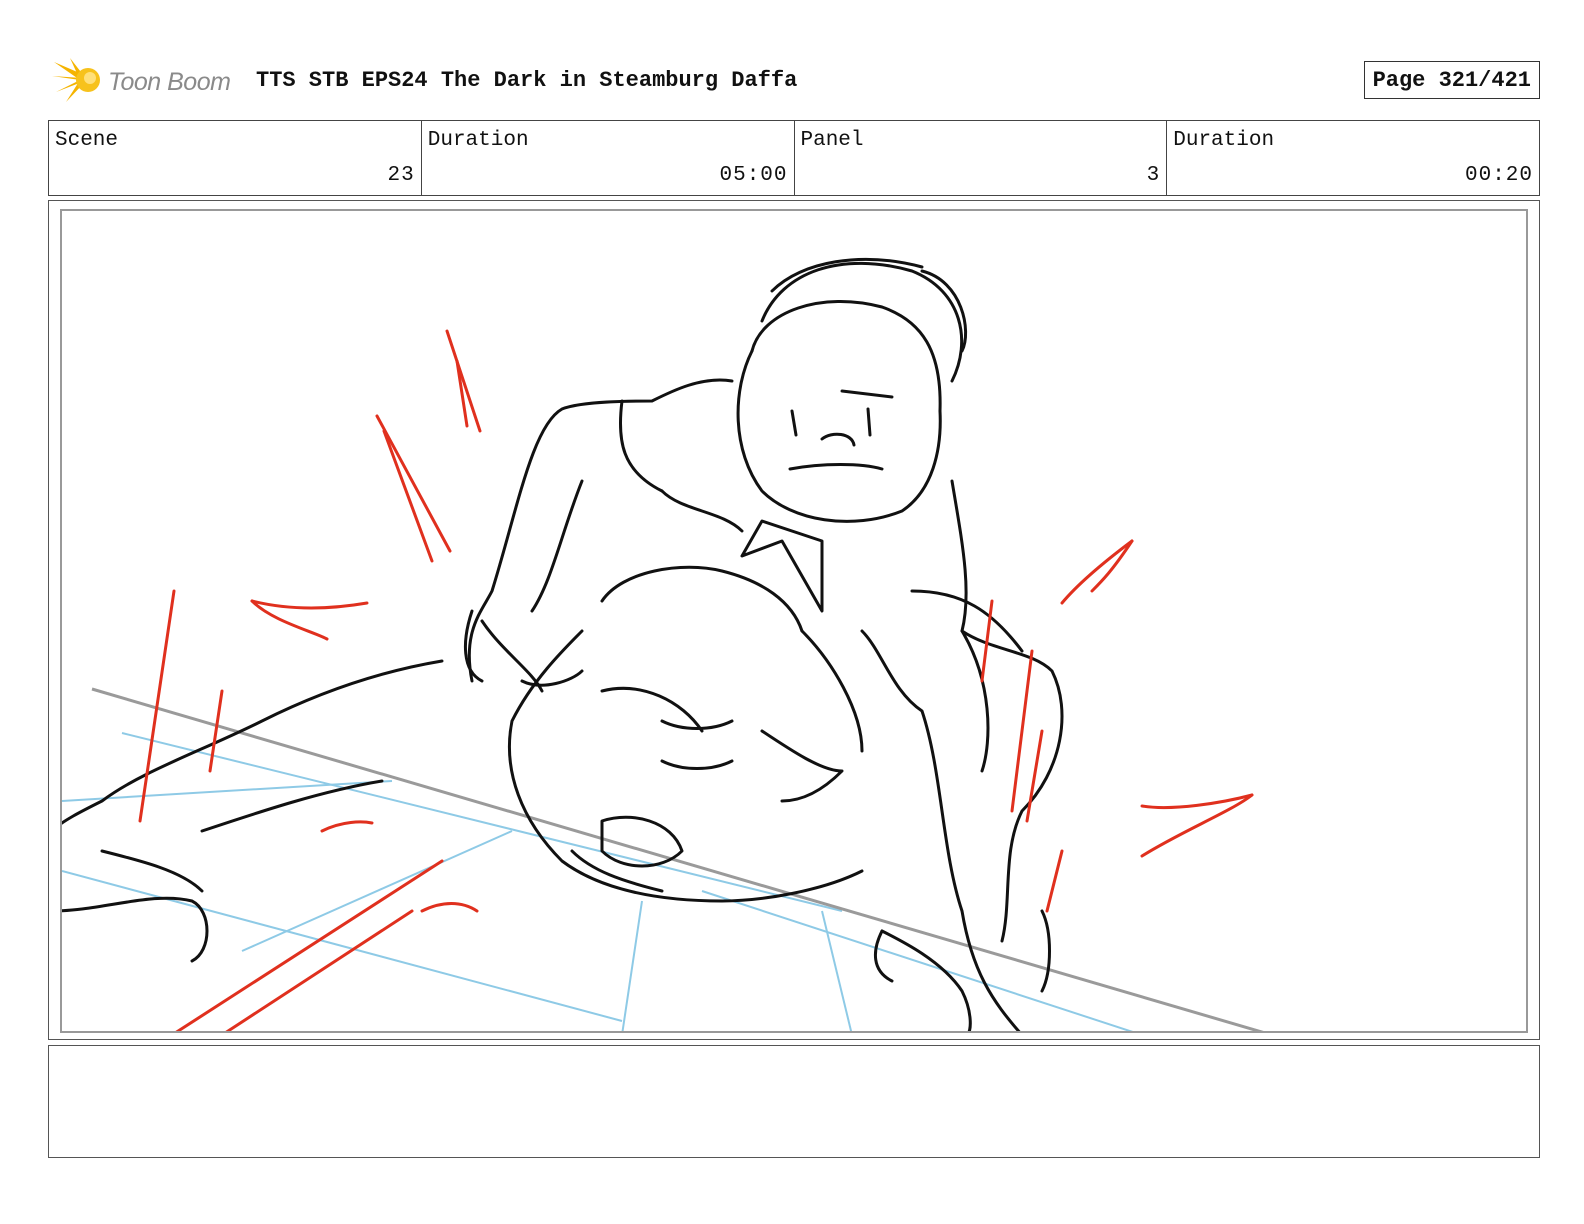 Image resolution: width=1584 pixels, height=1224 pixels. Describe the element at coordinates (1353, 158) in the screenshot. I see `panel-duration-cell: Duration 00:20` at that location.